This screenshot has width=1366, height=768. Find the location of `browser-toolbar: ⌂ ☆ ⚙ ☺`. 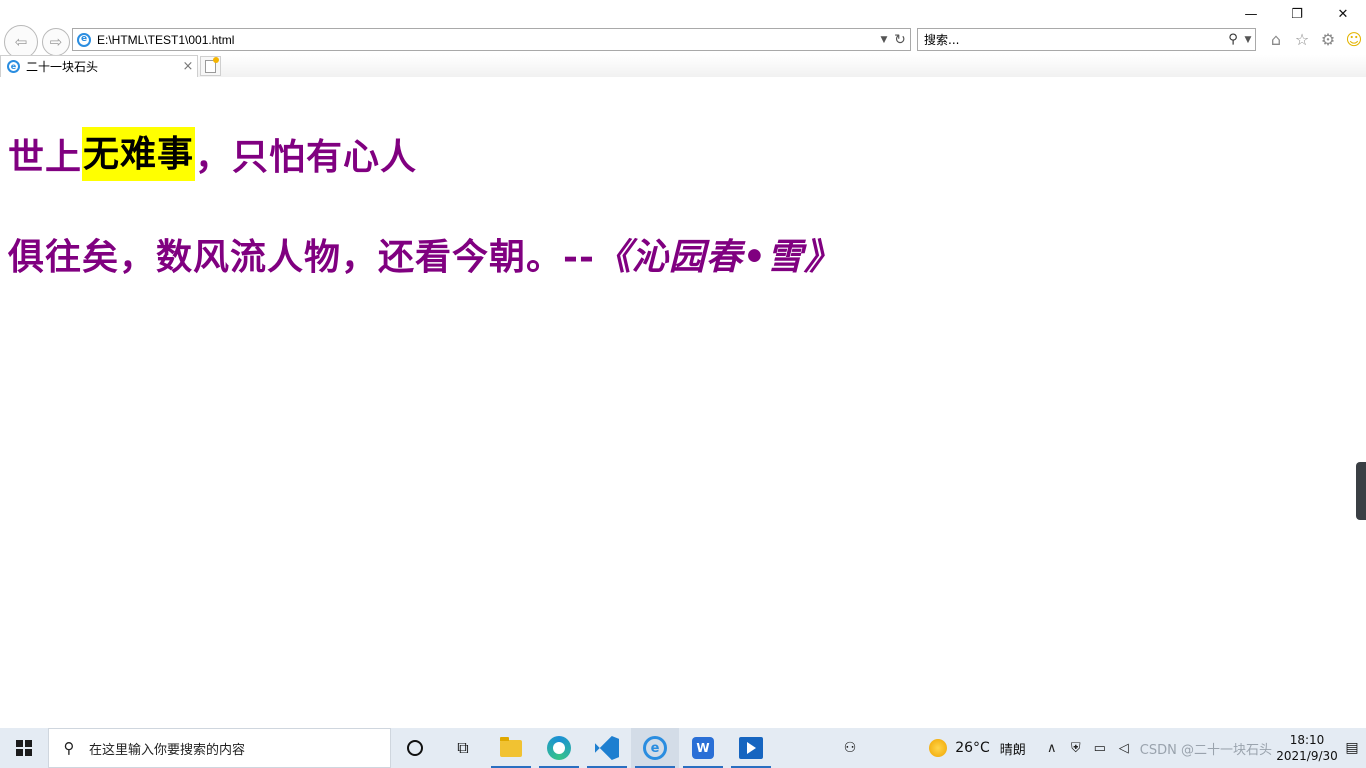

browser-toolbar: ⌂ ☆ ⚙ ☺ is located at coordinates (1315, 39).